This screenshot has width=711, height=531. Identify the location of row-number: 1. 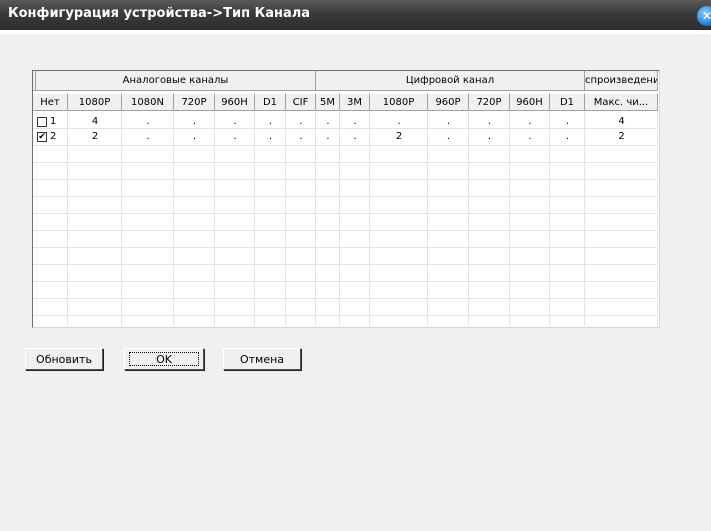
(53, 121).